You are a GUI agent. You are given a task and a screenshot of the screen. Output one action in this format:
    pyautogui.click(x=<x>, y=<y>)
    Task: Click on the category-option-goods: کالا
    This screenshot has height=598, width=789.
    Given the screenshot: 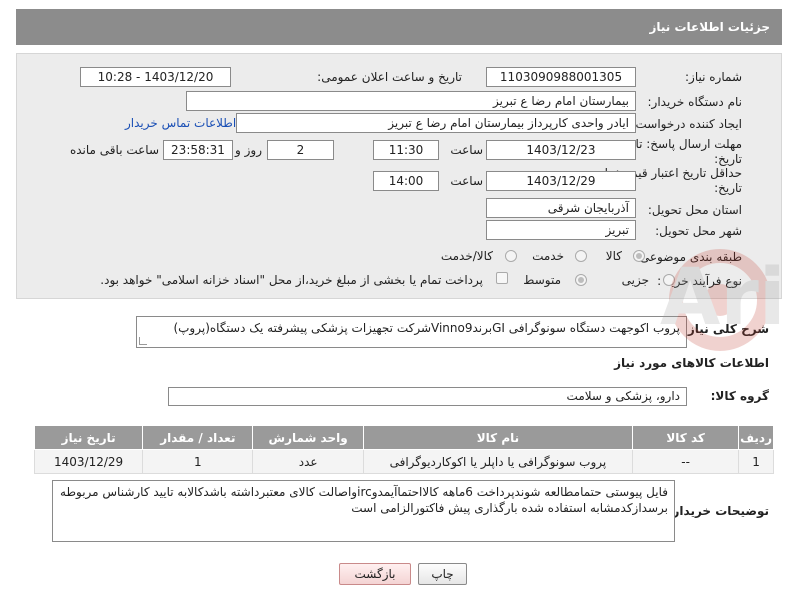 What is the action you would take?
    pyautogui.click(x=613, y=256)
    